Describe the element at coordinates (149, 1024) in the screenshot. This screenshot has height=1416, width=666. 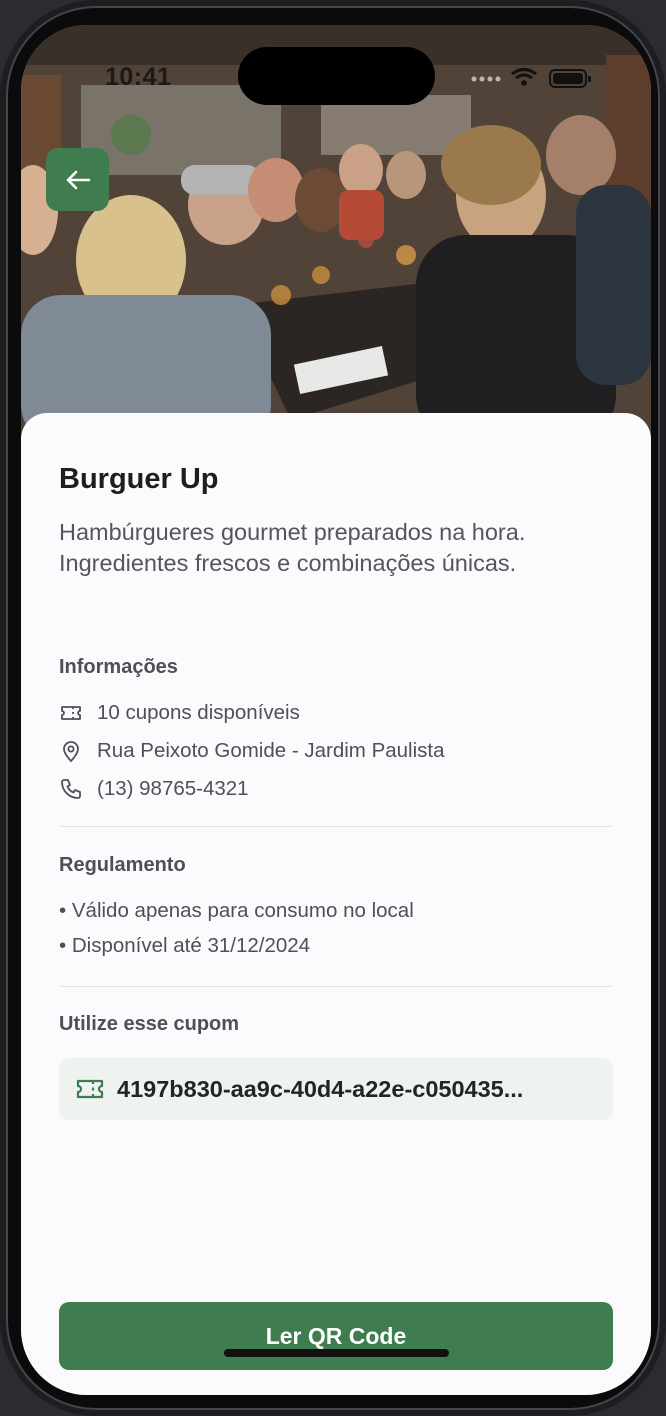
I see `coupon-heading: Utilize esse cupom` at that location.